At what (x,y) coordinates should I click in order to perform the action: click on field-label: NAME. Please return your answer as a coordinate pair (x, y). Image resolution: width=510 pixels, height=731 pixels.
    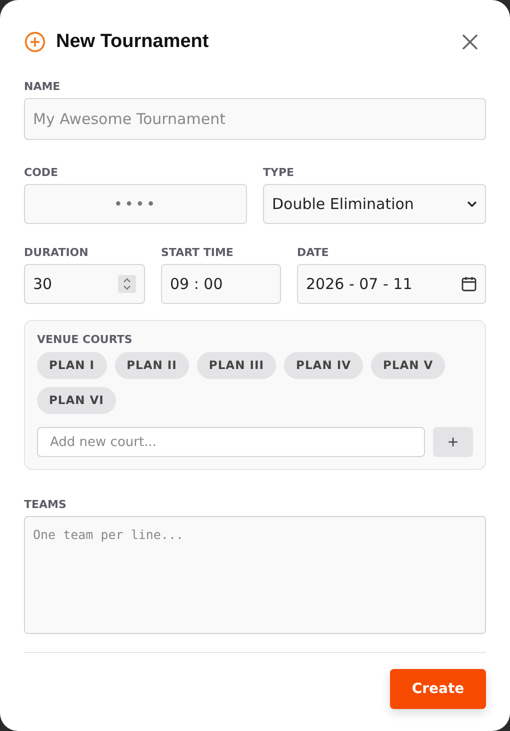
    Looking at the image, I should click on (43, 87).